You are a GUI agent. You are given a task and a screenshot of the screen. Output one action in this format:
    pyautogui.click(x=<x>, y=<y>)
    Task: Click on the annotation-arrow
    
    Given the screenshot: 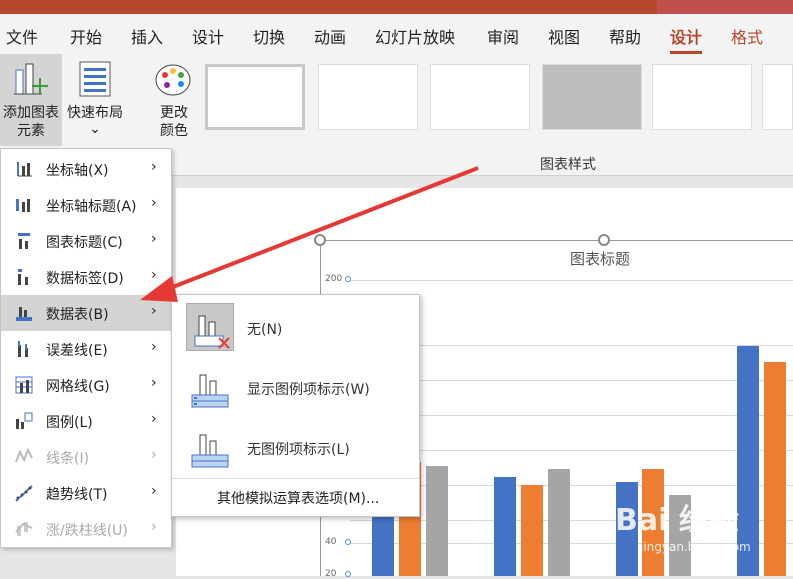 What is the action you would take?
    pyautogui.click(x=309, y=234)
    